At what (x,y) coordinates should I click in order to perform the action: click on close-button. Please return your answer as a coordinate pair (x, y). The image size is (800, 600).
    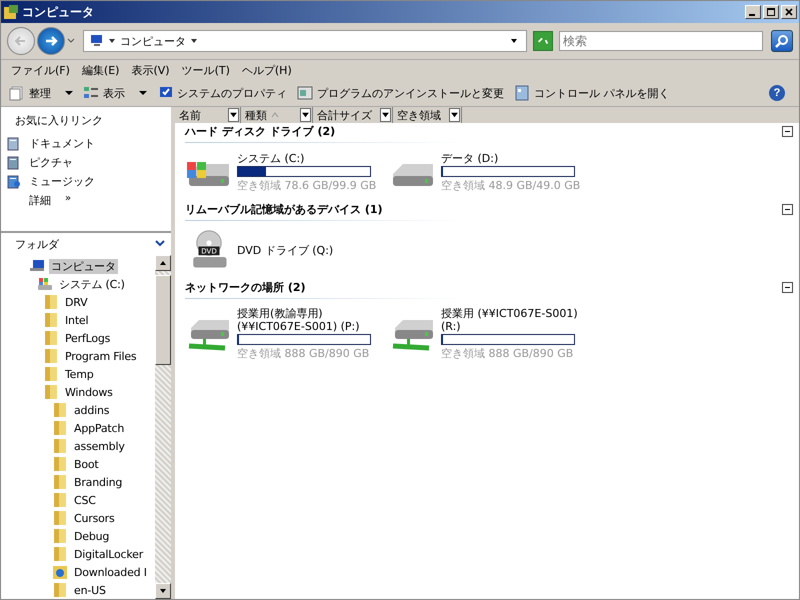
    Looking at the image, I should click on (789, 12).